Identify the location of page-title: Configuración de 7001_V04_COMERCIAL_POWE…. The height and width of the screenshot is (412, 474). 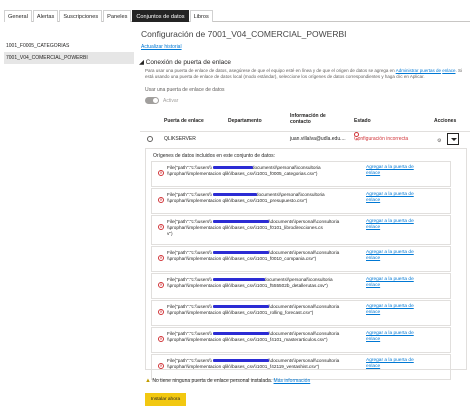
(244, 34).